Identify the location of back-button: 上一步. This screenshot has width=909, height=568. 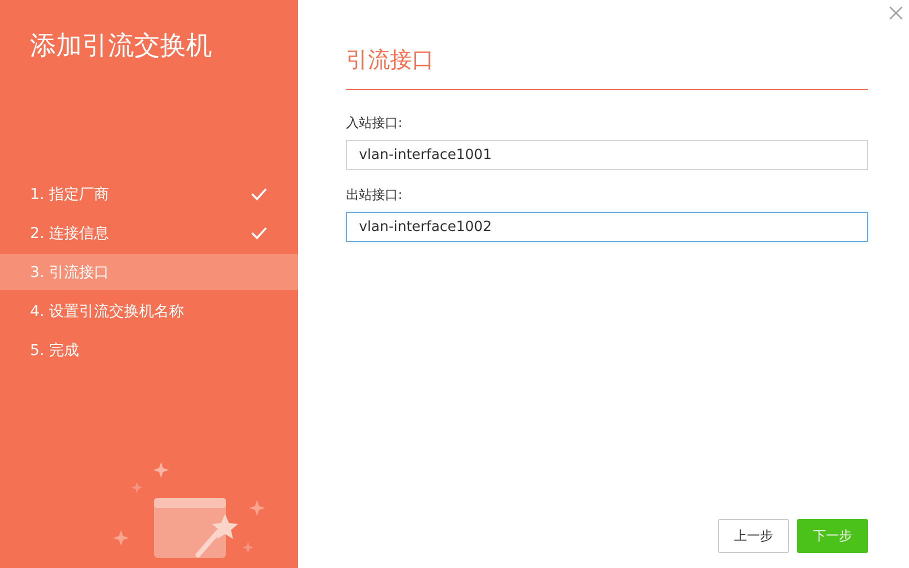
(753, 536).